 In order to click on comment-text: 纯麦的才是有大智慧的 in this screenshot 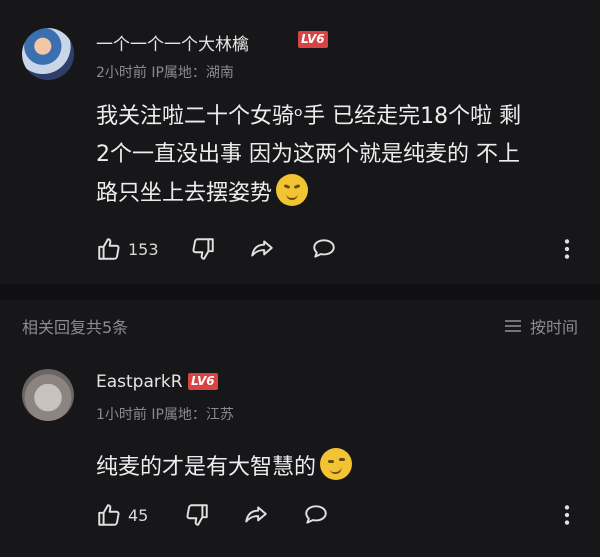, I will do `click(341, 467)`.